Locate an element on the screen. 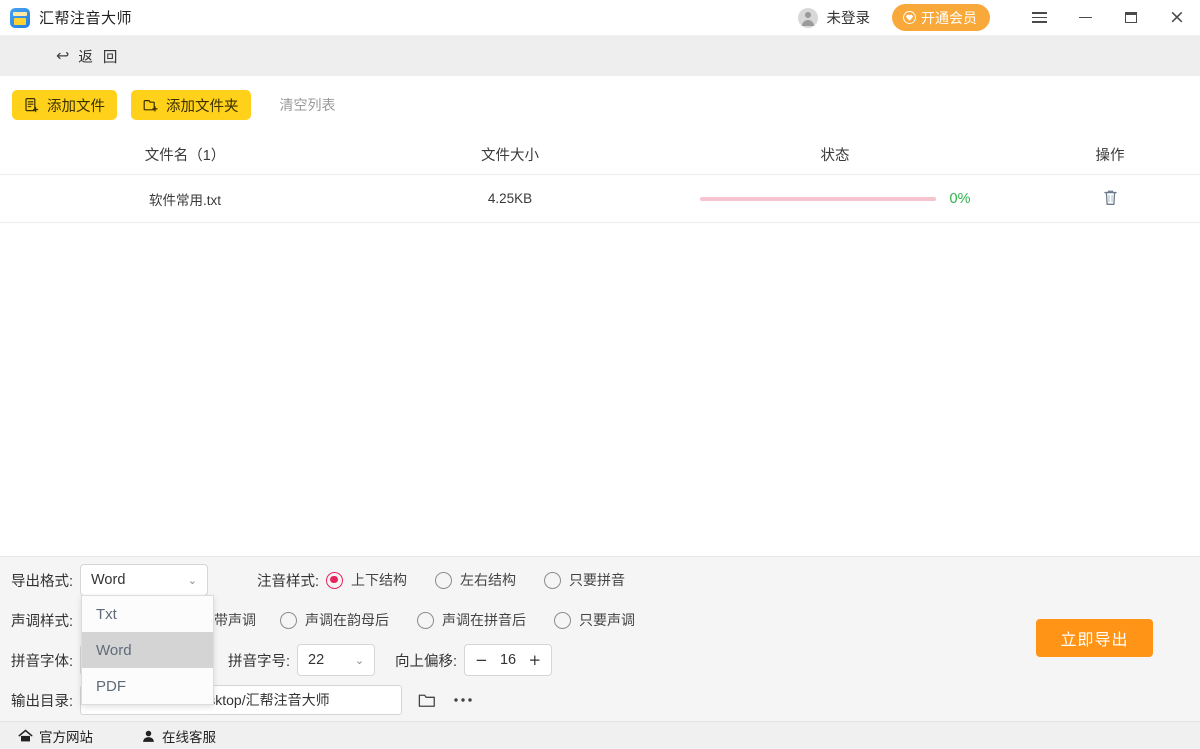 The height and width of the screenshot is (749, 1200). trash-icon is located at coordinates (1110, 197).